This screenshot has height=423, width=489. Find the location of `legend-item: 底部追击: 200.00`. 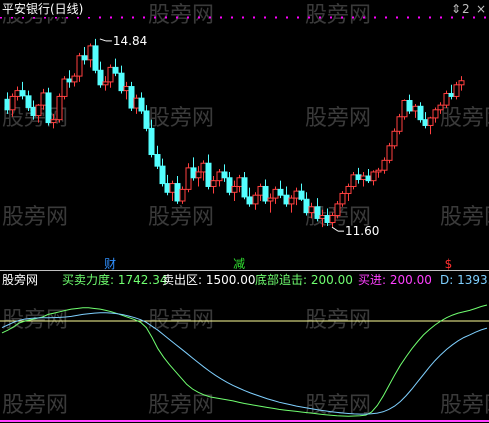

legend-item: 底部追击: 200.00 is located at coordinates (304, 279).